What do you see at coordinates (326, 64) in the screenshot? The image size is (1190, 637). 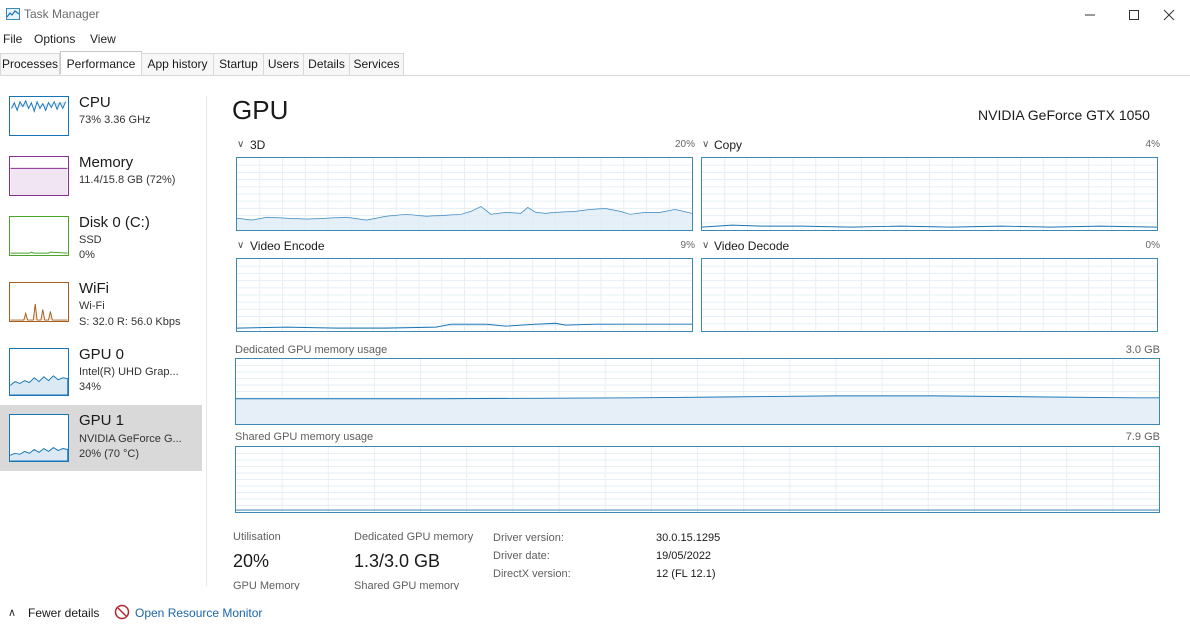 I see `tab-details: Details` at bounding box center [326, 64].